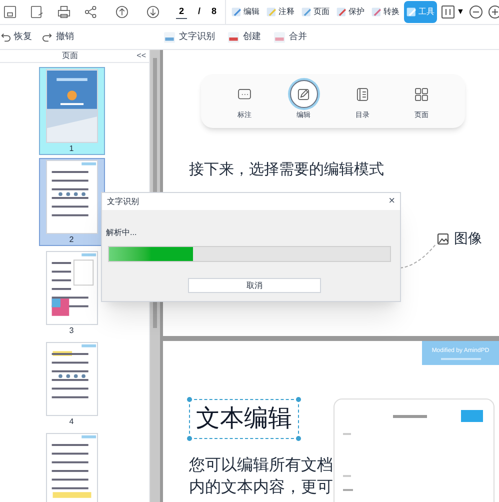  What do you see at coordinates (447, 12) in the screenshot?
I see `fit-page-icon` at bounding box center [447, 12].